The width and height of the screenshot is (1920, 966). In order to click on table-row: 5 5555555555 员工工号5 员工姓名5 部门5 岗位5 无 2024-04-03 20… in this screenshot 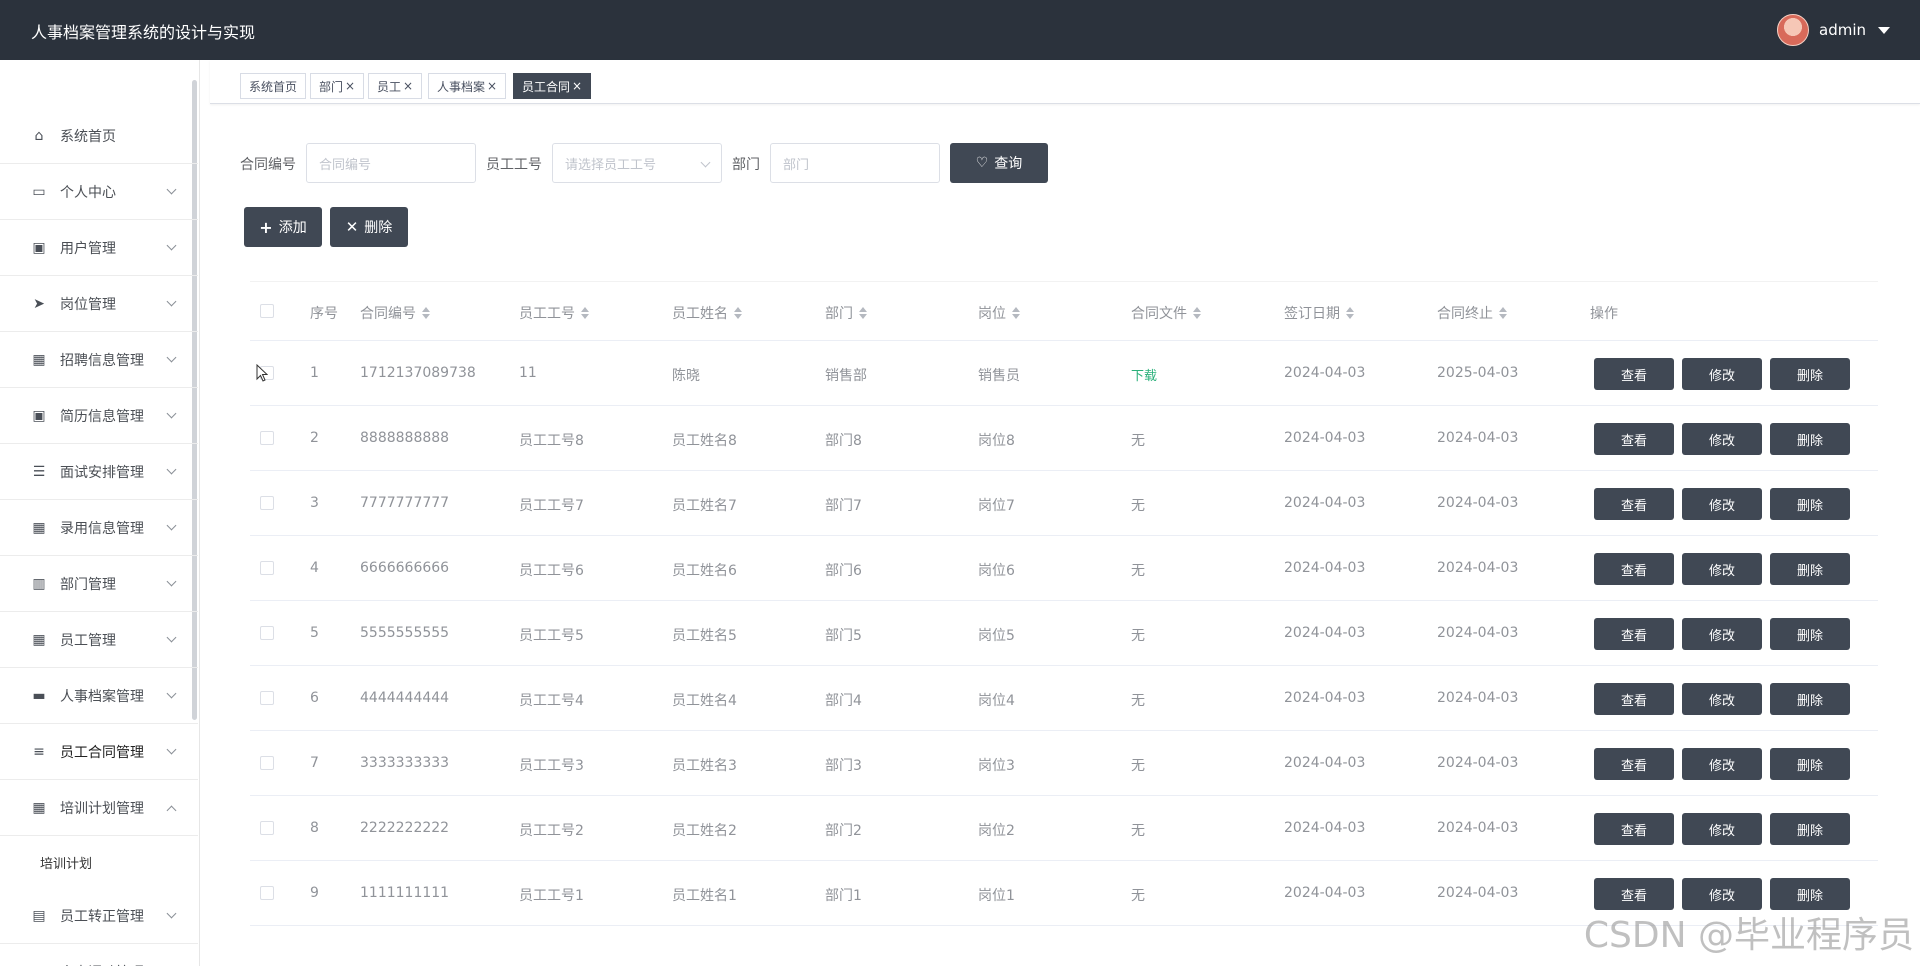, I will do `click(1064, 633)`.